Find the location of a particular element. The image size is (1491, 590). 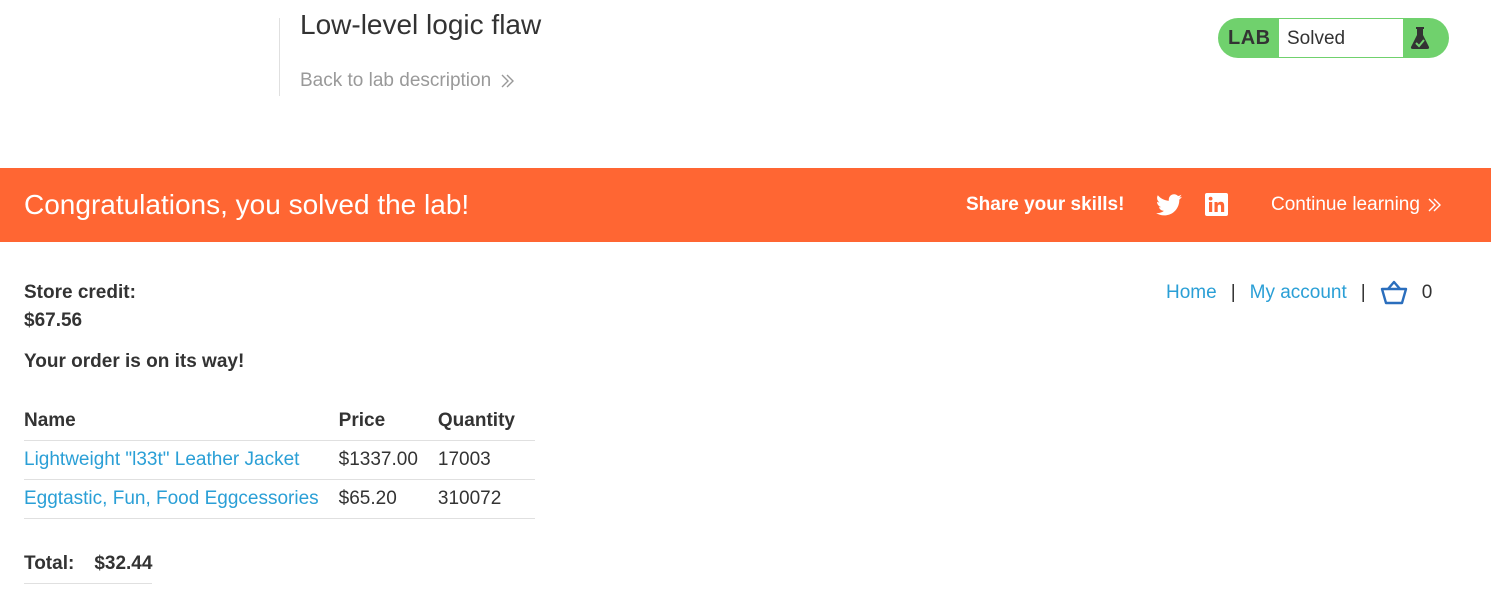

top-navigation: Home | My account | 0 is located at coordinates (1299, 293).